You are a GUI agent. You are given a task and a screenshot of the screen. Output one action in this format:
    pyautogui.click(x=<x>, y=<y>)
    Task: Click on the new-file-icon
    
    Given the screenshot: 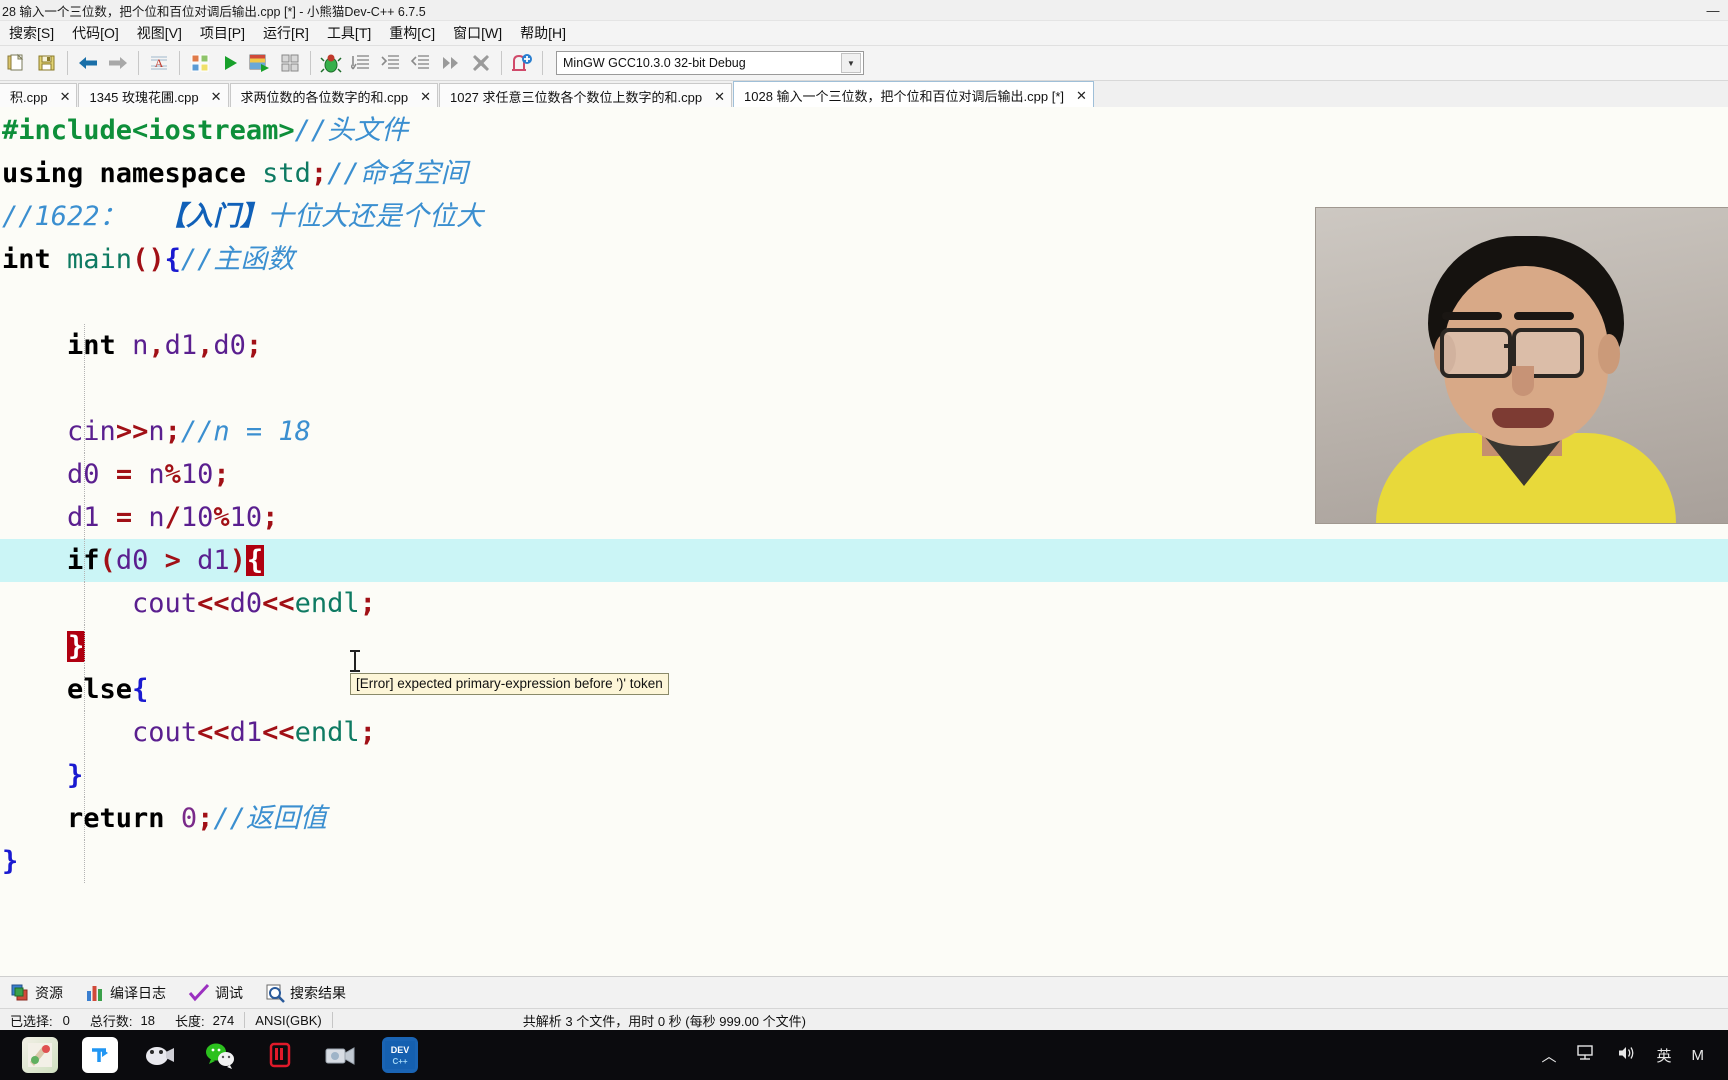 What is the action you would take?
    pyautogui.click(x=17, y=63)
    